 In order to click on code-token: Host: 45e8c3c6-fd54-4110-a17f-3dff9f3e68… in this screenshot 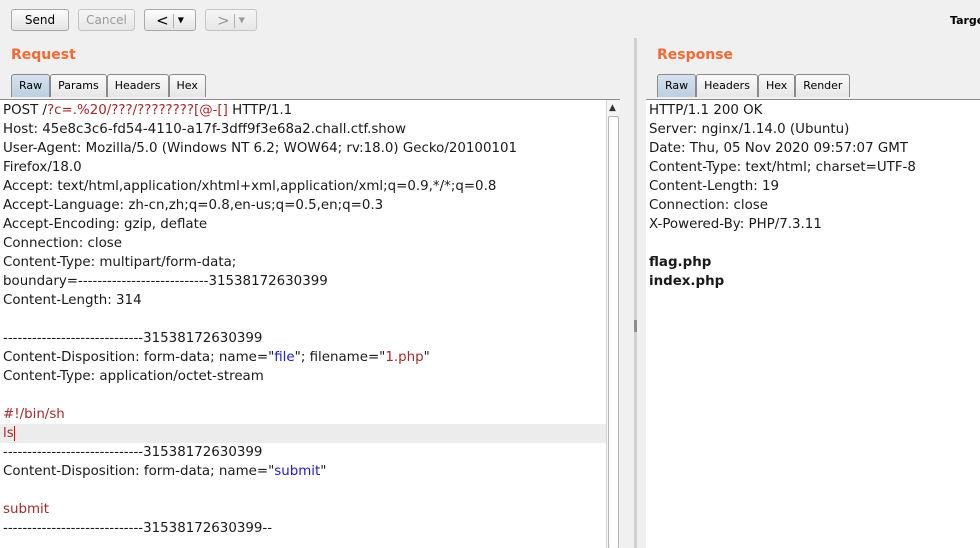, I will do `click(204, 129)`.